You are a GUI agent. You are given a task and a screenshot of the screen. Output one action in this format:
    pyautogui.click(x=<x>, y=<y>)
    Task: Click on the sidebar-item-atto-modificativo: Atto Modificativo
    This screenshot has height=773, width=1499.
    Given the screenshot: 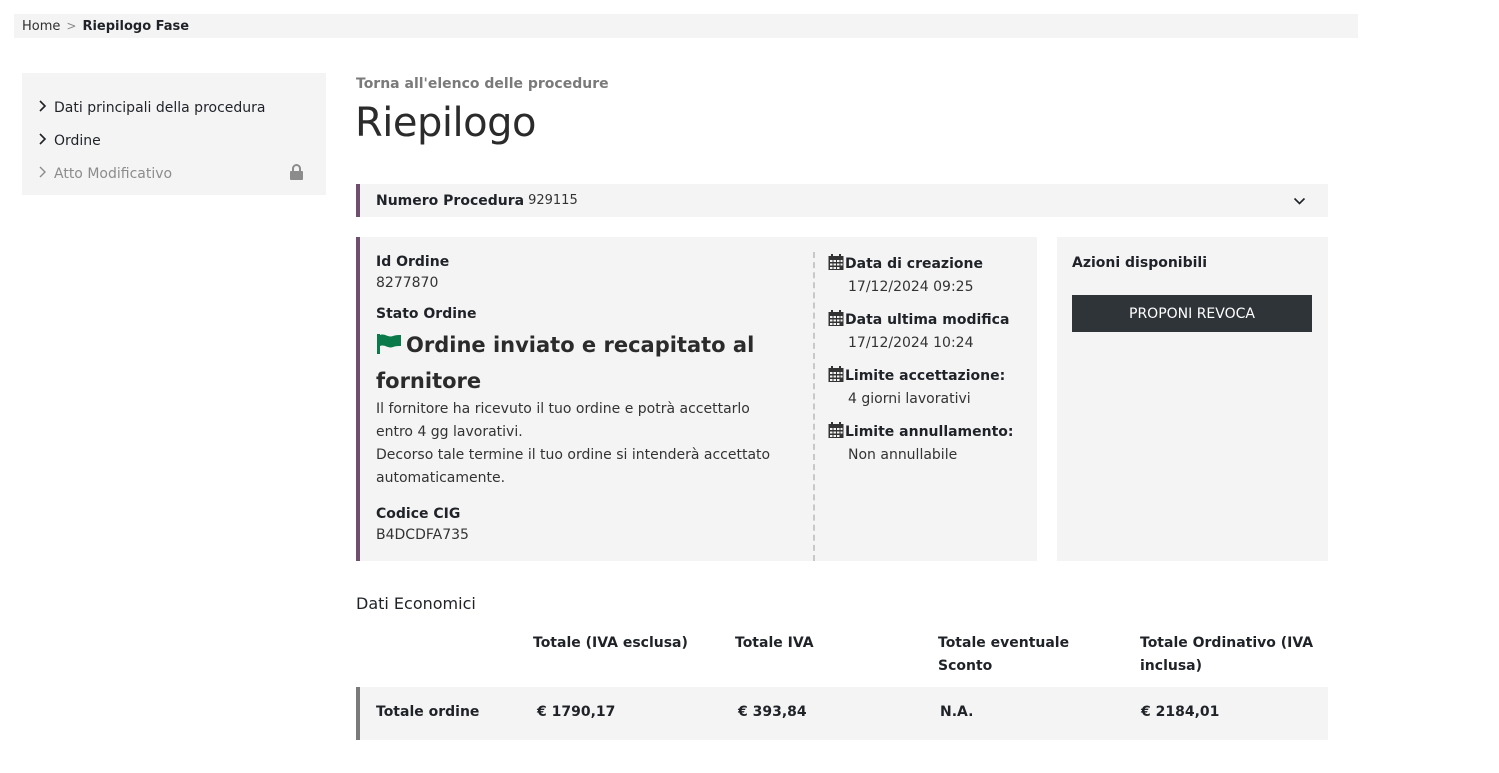 What is the action you would take?
    pyautogui.click(x=174, y=173)
    